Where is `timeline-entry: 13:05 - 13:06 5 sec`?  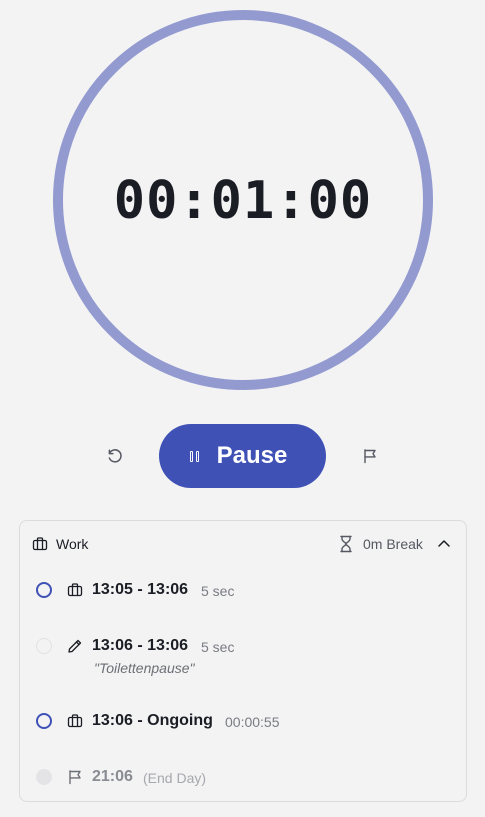
timeline-entry: 13:05 - 13:06 5 sec is located at coordinates (243, 590).